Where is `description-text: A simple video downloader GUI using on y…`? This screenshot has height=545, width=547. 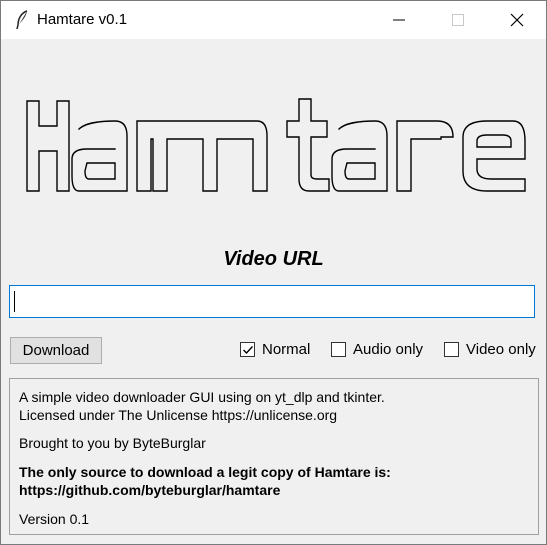 description-text: A simple video downloader GUI using on y… is located at coordinates (202, 397).